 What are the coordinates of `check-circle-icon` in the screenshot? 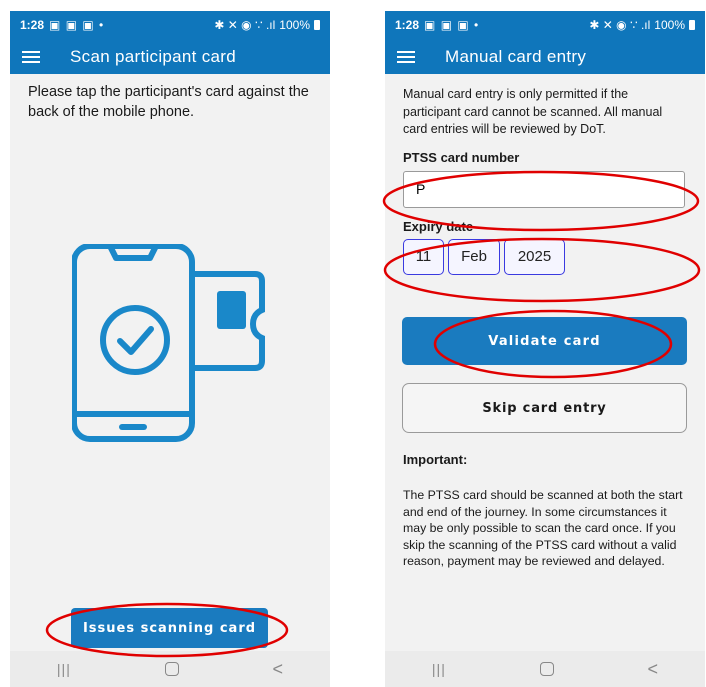 It's located at (135, 340).